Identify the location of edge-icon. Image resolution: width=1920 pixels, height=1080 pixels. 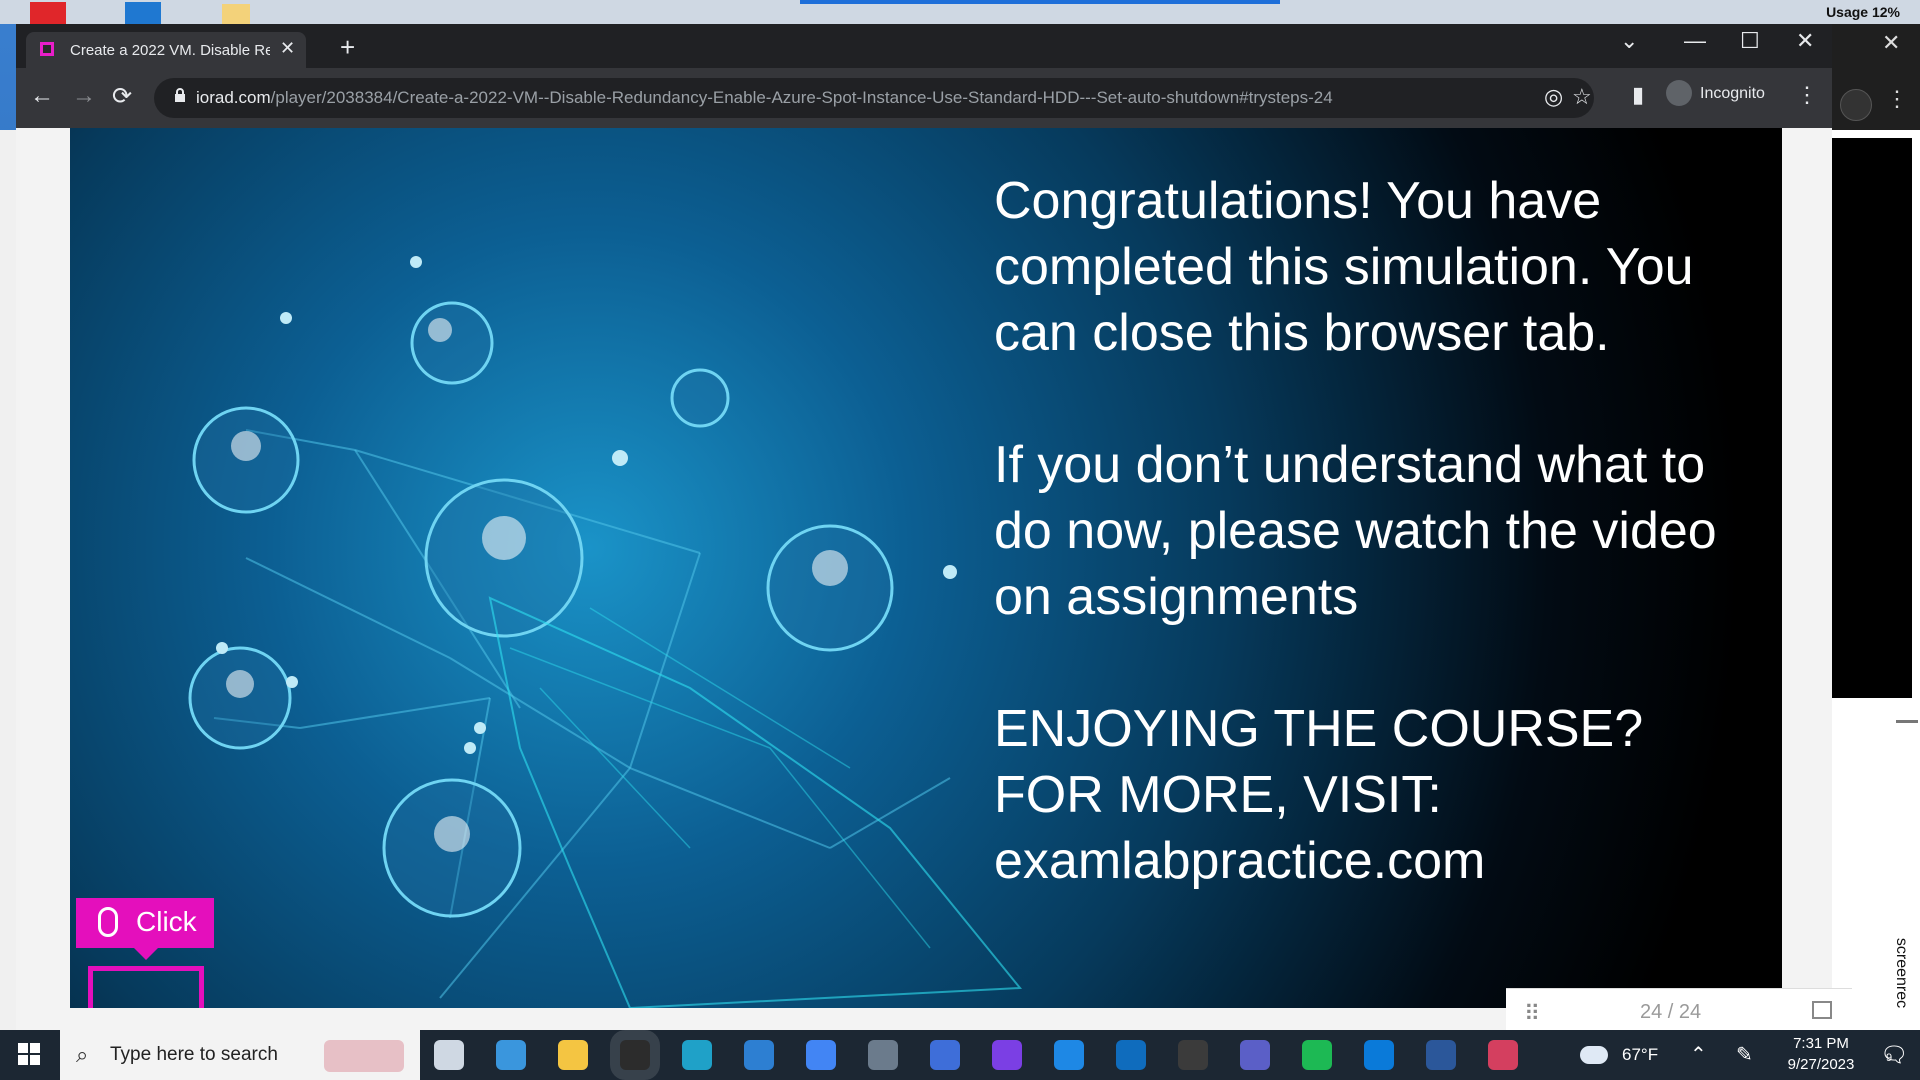
(697, 1055).